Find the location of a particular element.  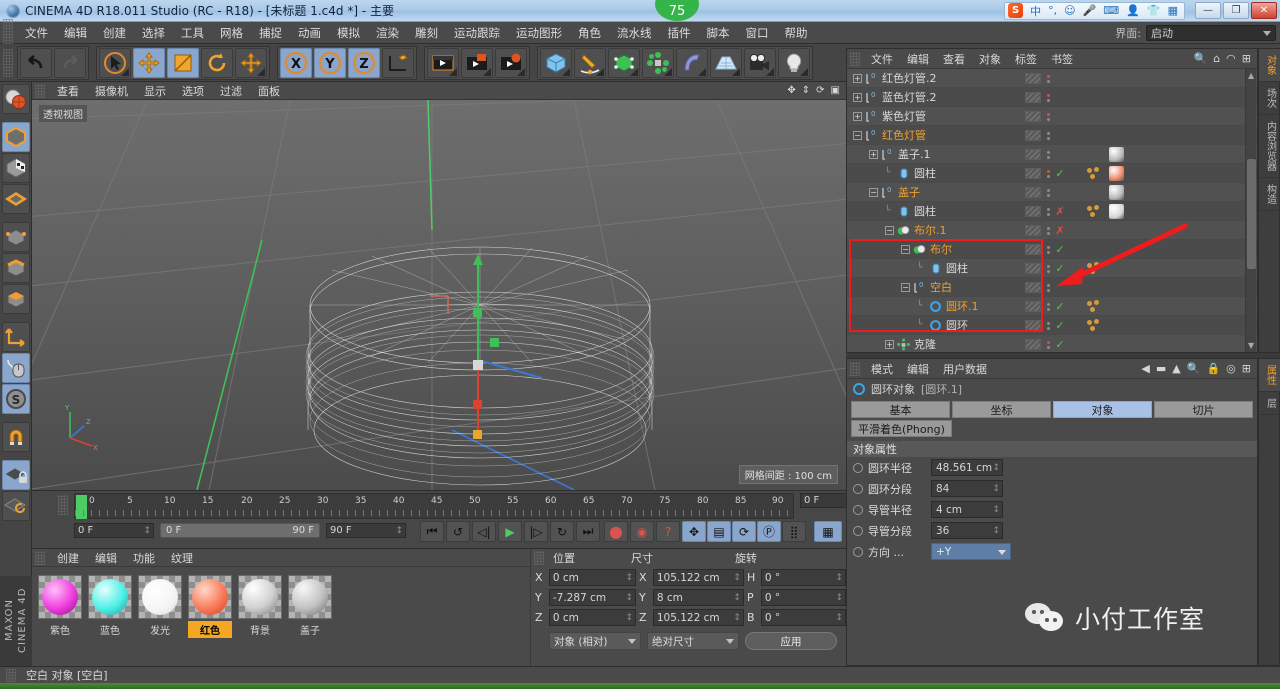

maximize-button: ❐ is located at coordinates (1236, 10).